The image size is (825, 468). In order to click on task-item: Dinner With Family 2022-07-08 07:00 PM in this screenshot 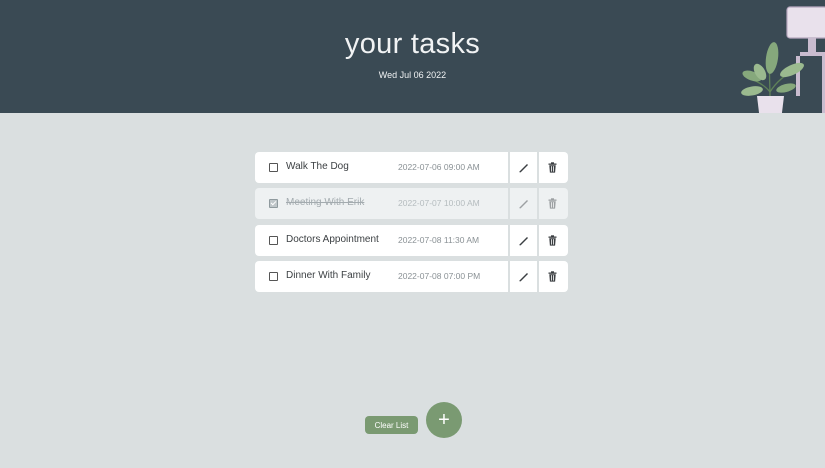, I will do `click(411, 276)`.